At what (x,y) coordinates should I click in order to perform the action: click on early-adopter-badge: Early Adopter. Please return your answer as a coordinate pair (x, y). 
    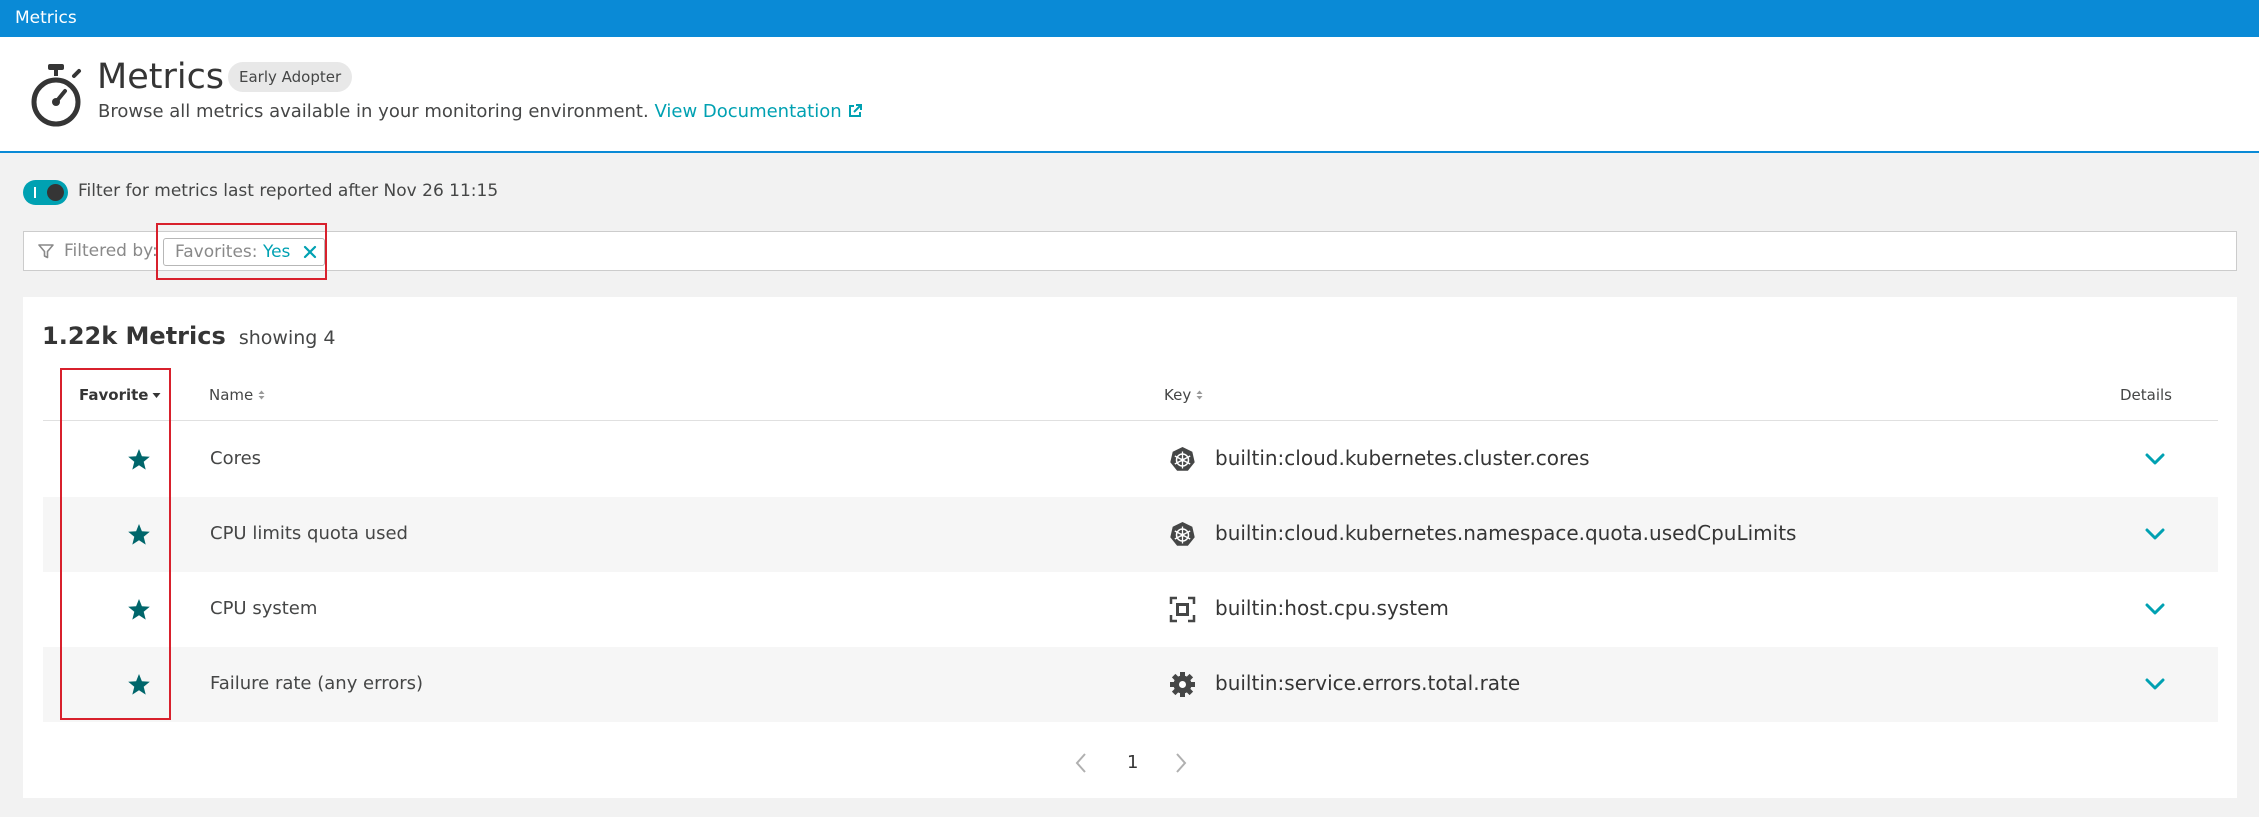
    Looking at the image, I should click on (290, 77).